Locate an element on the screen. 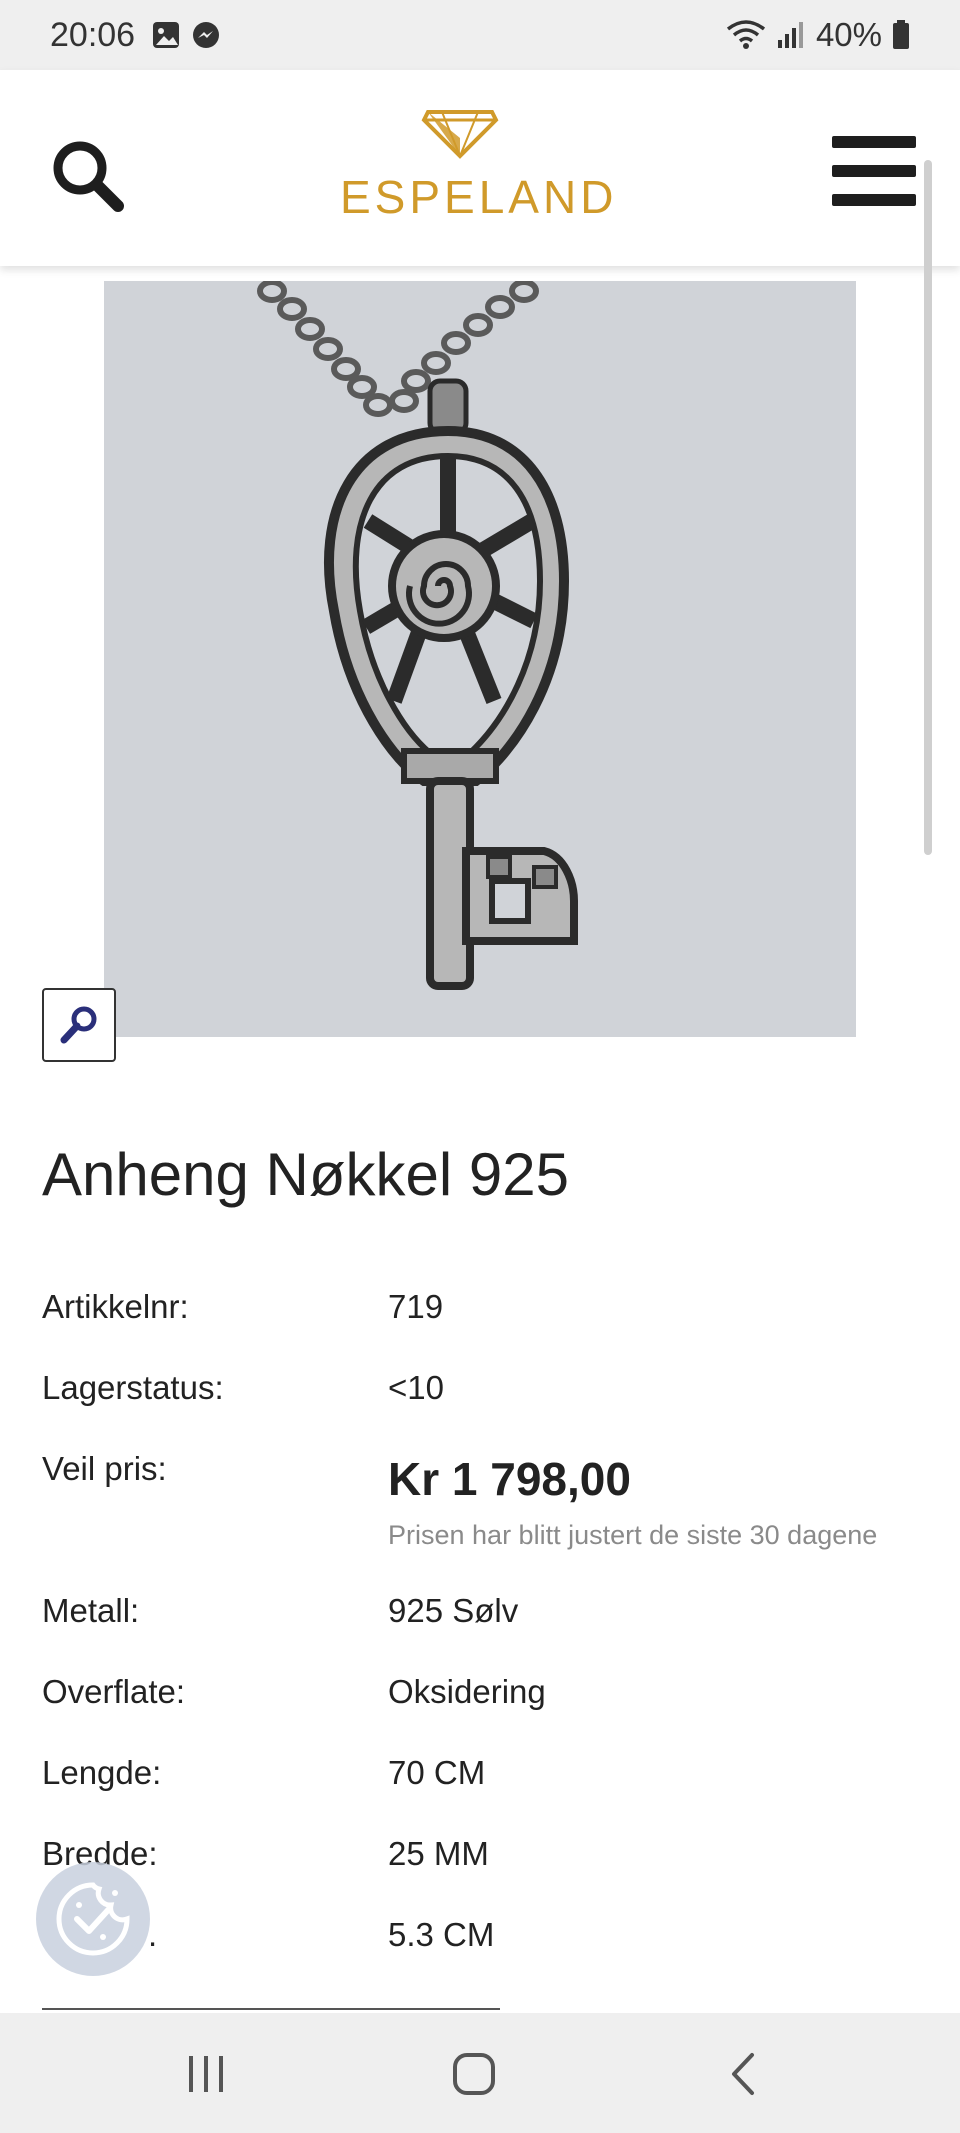 The height and width of the screenshot is (2133, 960). spec-label: Overflate: is located at coordinates (114, 1691).